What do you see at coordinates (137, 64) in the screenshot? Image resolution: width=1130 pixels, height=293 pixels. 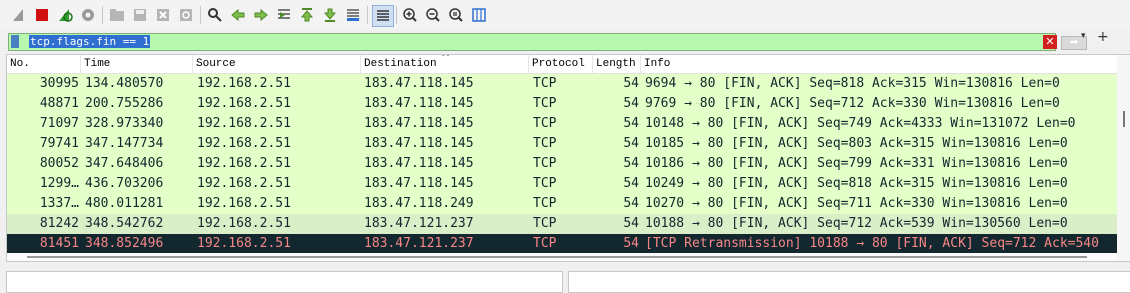 I see `column-header-time: Time` at bounding box center [137, 64].